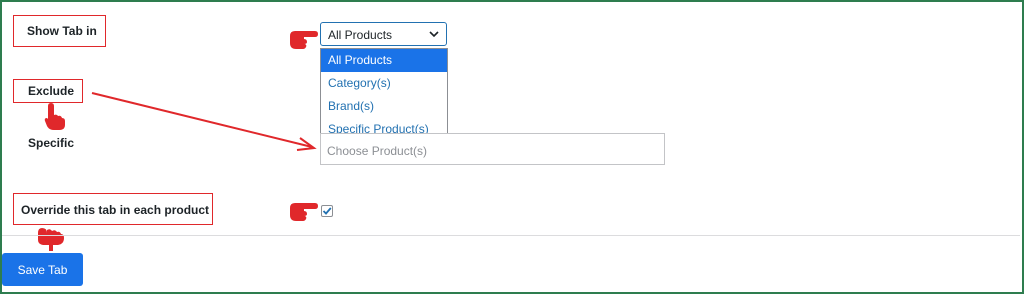 This screenshot has height=294, width=1024. I want to click on dropdown-option-categories: Category(s), so click(384, 83).